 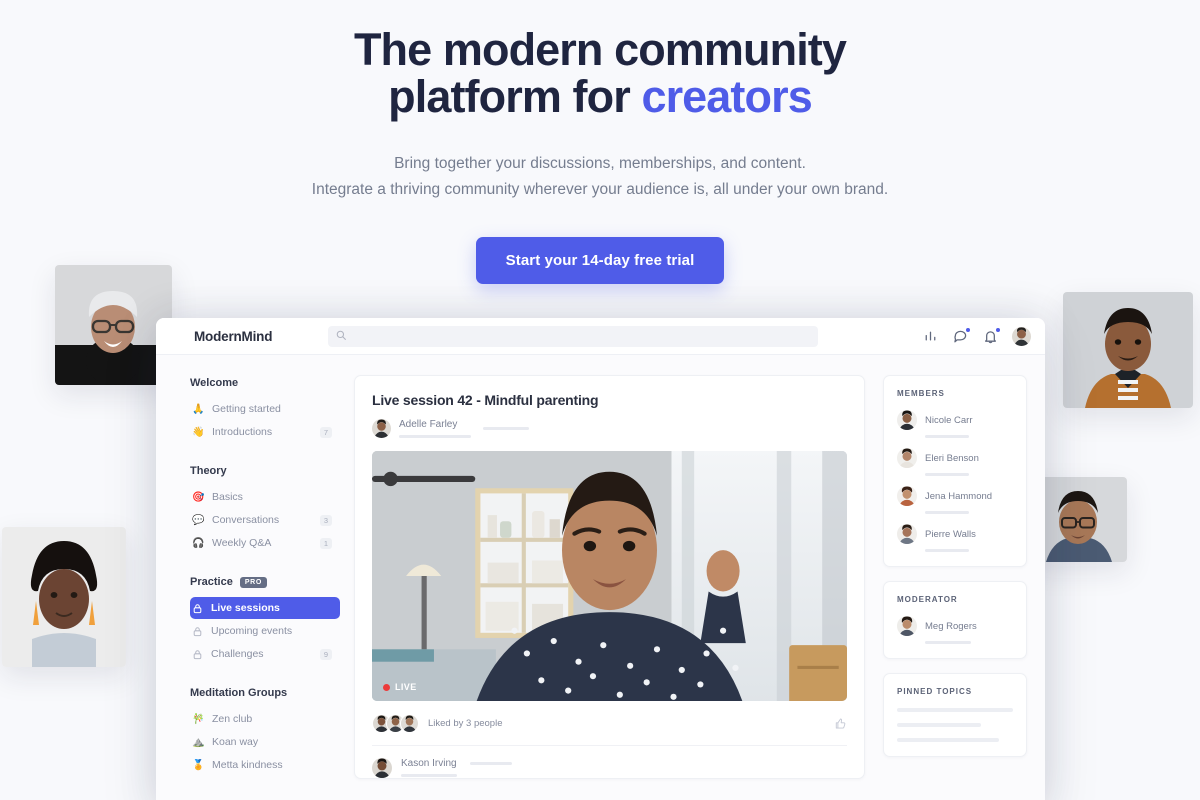 What do you see at coordinates (609, 729) in the screenshot?
I see `post-likes-row: Liked by 3 people` at bounding box center [609, 729].